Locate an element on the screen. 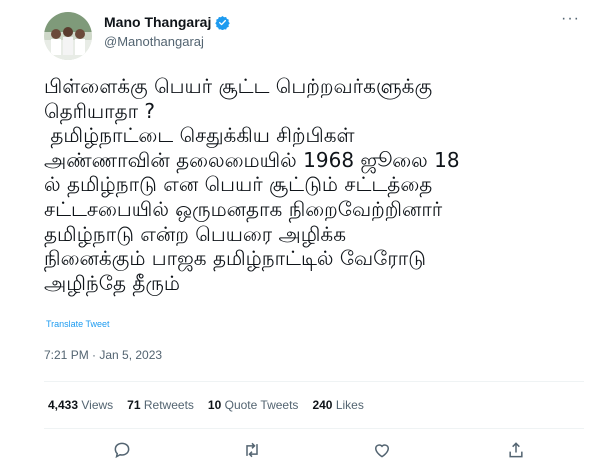 The width and height of the screenshot is (600, 466). likes-label: Likes is located at coordinates (349, 405).